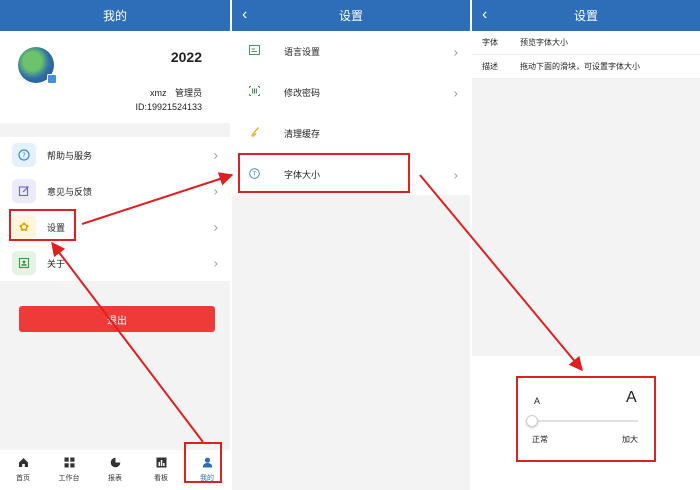  Describe the element at coordinates (207, 478) in the screenshot. I see `tab-label: 我的` at that location.